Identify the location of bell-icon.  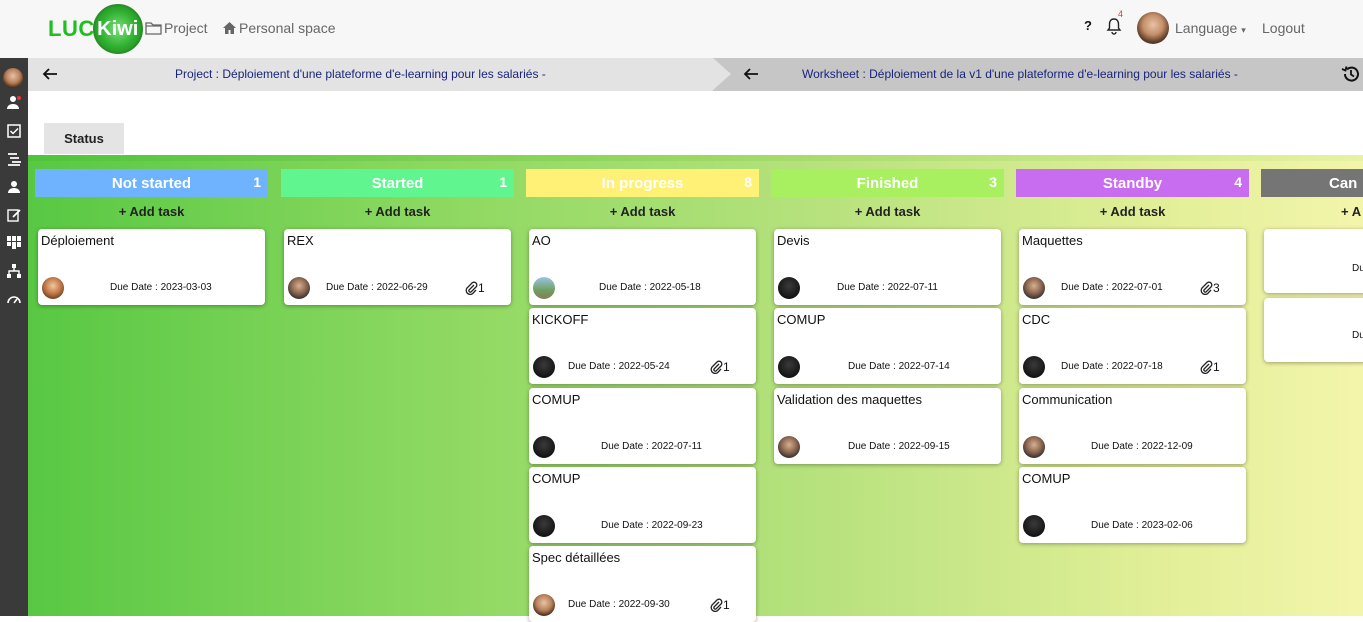
(1114, 26).